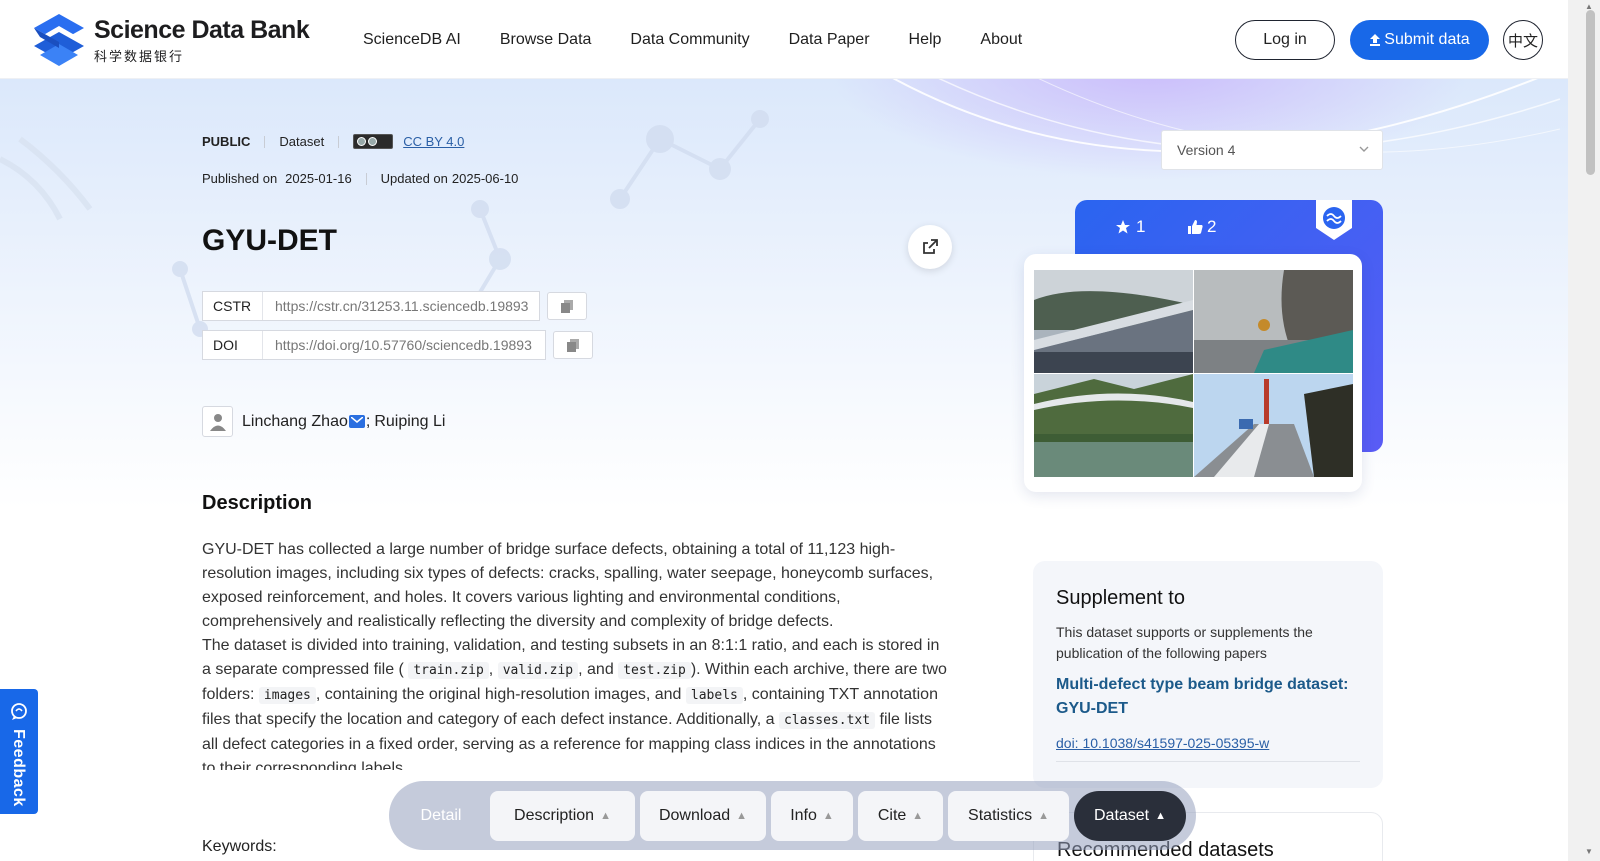  I want to click on copy-doi-button, so click(573, 345).